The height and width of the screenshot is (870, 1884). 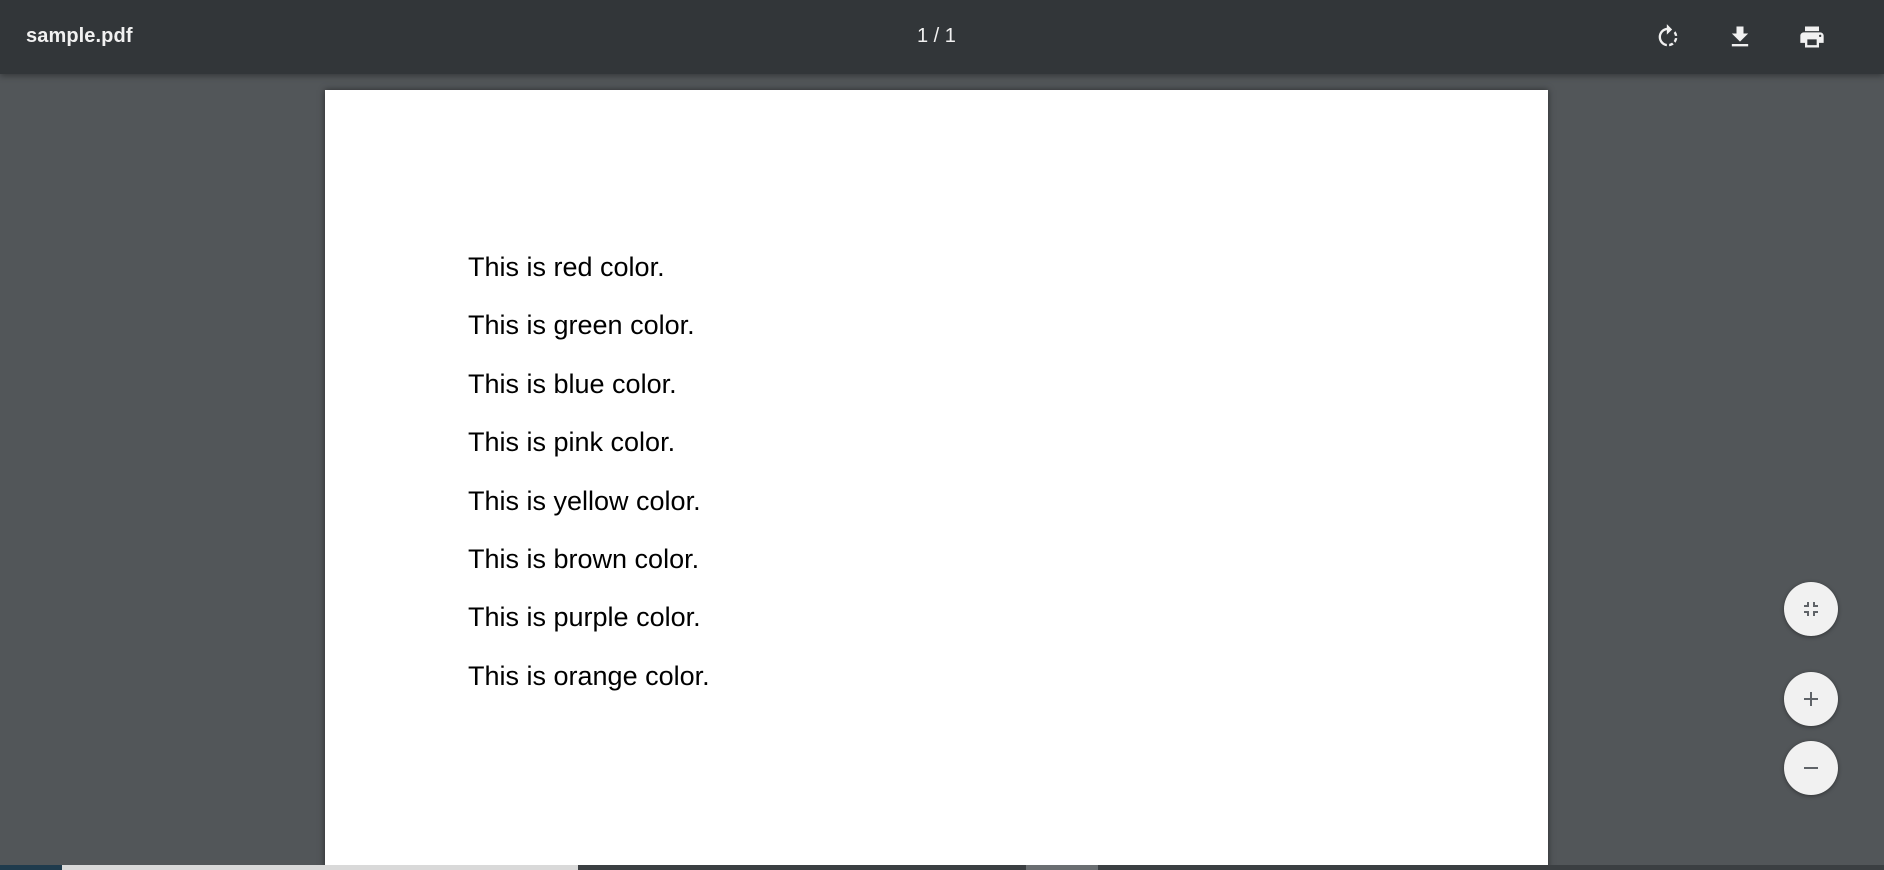 I want to click on zoom-in-icon, so click(x=1811, y=699).